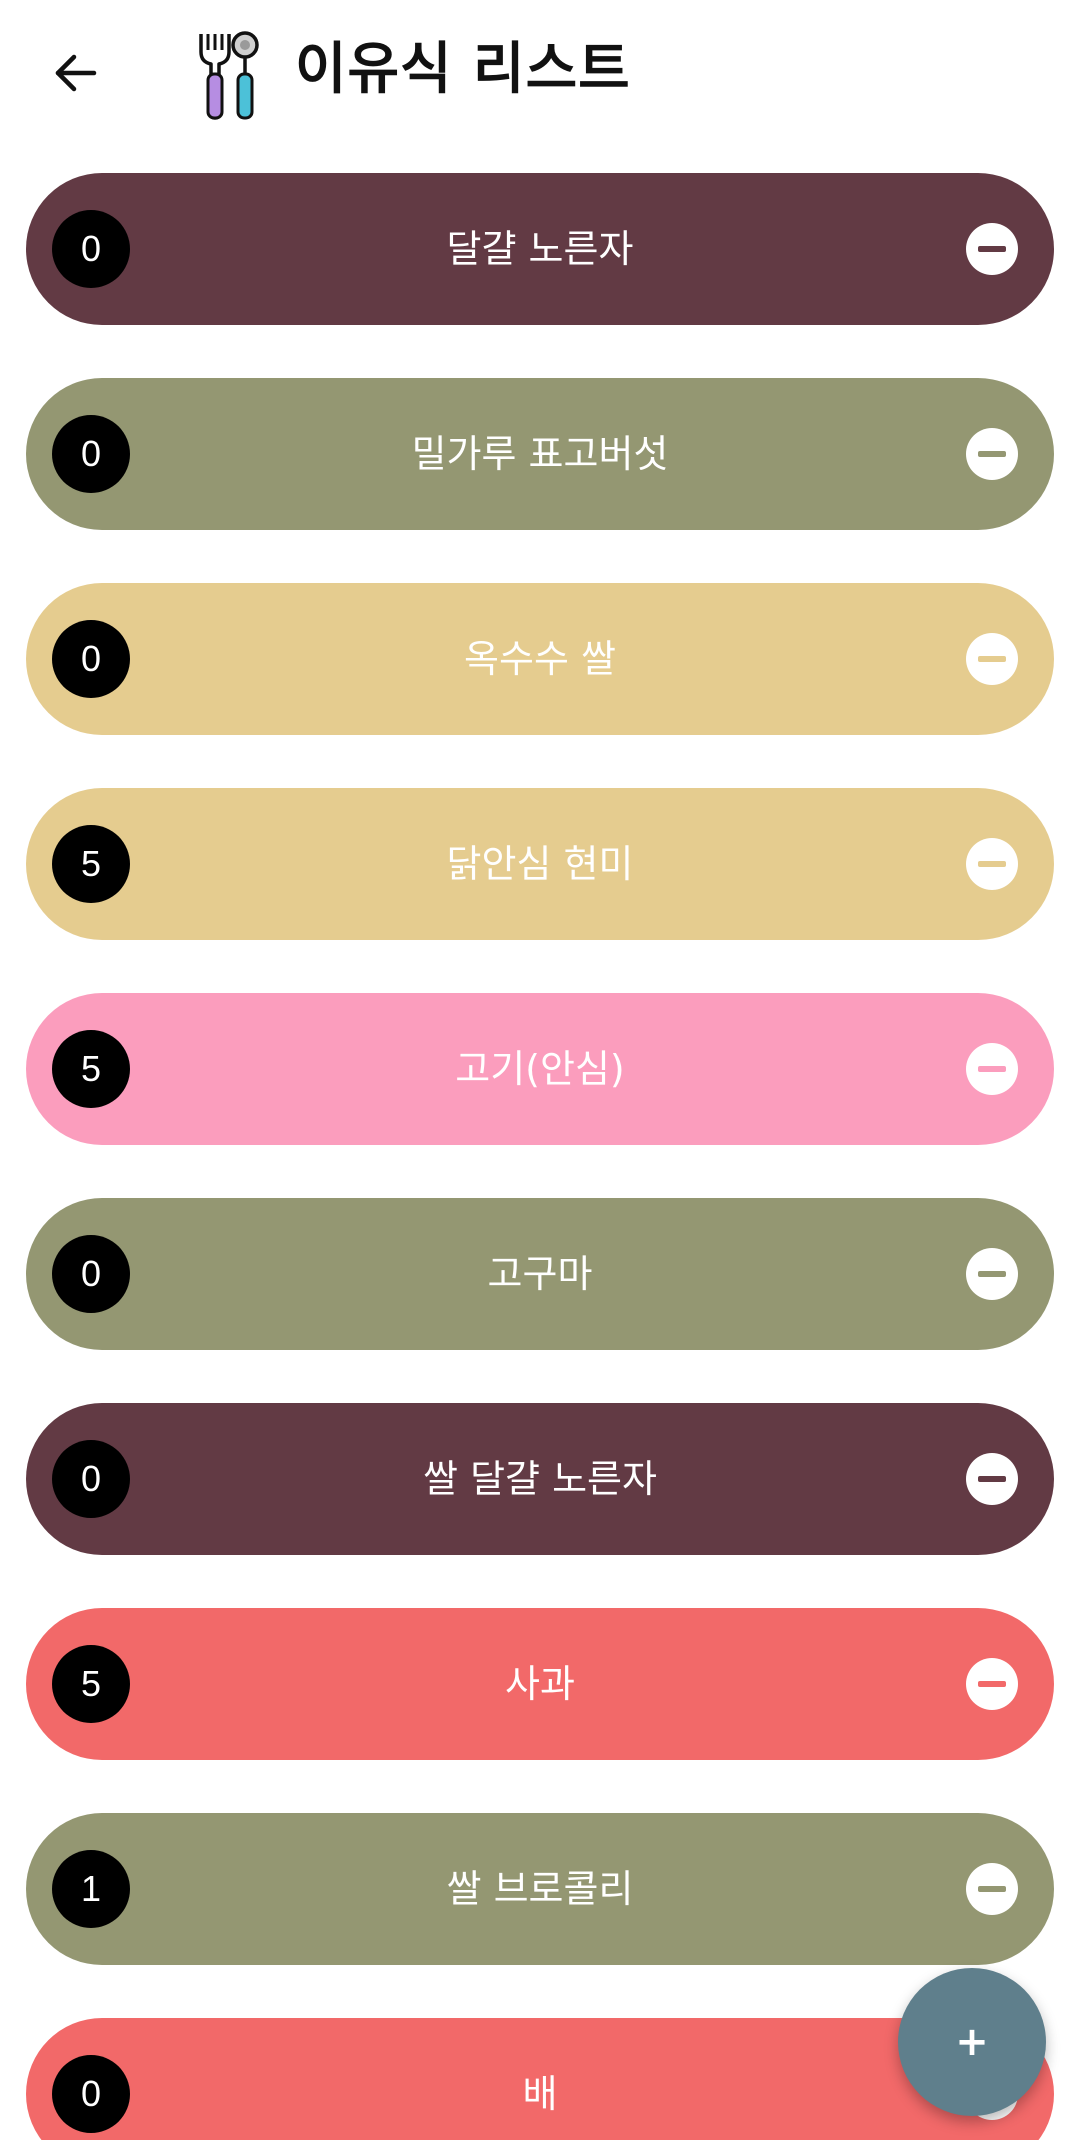 Image resolution: width=1080 pixels, height=2140 pixels. I want to click on item-name: 달걀 노른자, so click(540, 249).